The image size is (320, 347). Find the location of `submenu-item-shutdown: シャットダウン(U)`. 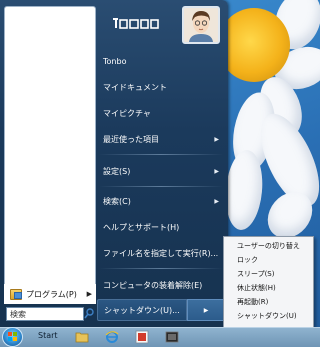

submenu-item-shutdown: シャットダウン(U) is located at coordinates (269, 316).